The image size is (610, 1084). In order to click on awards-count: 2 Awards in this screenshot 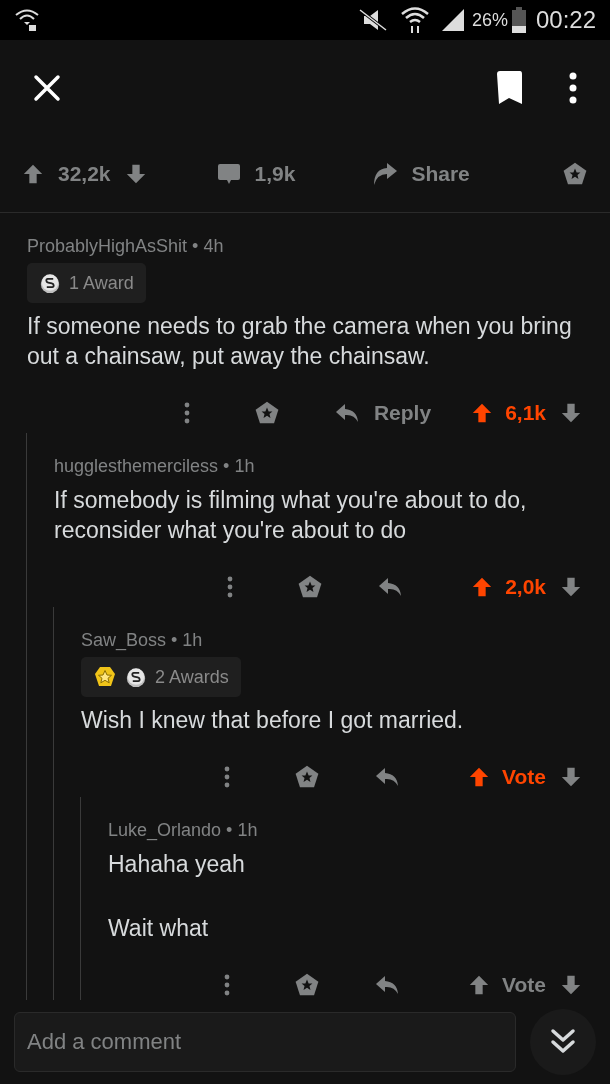, I will do `click(192, 677)`.